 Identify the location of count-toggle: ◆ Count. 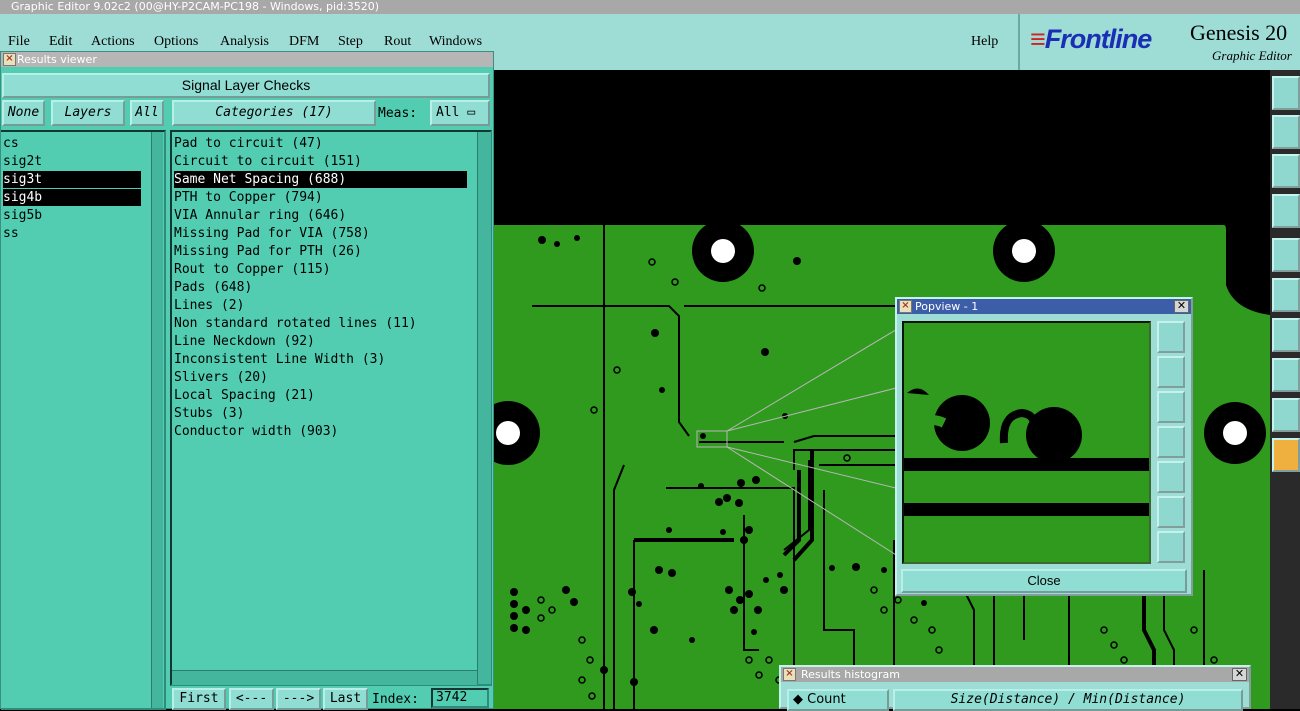
(838, 700).